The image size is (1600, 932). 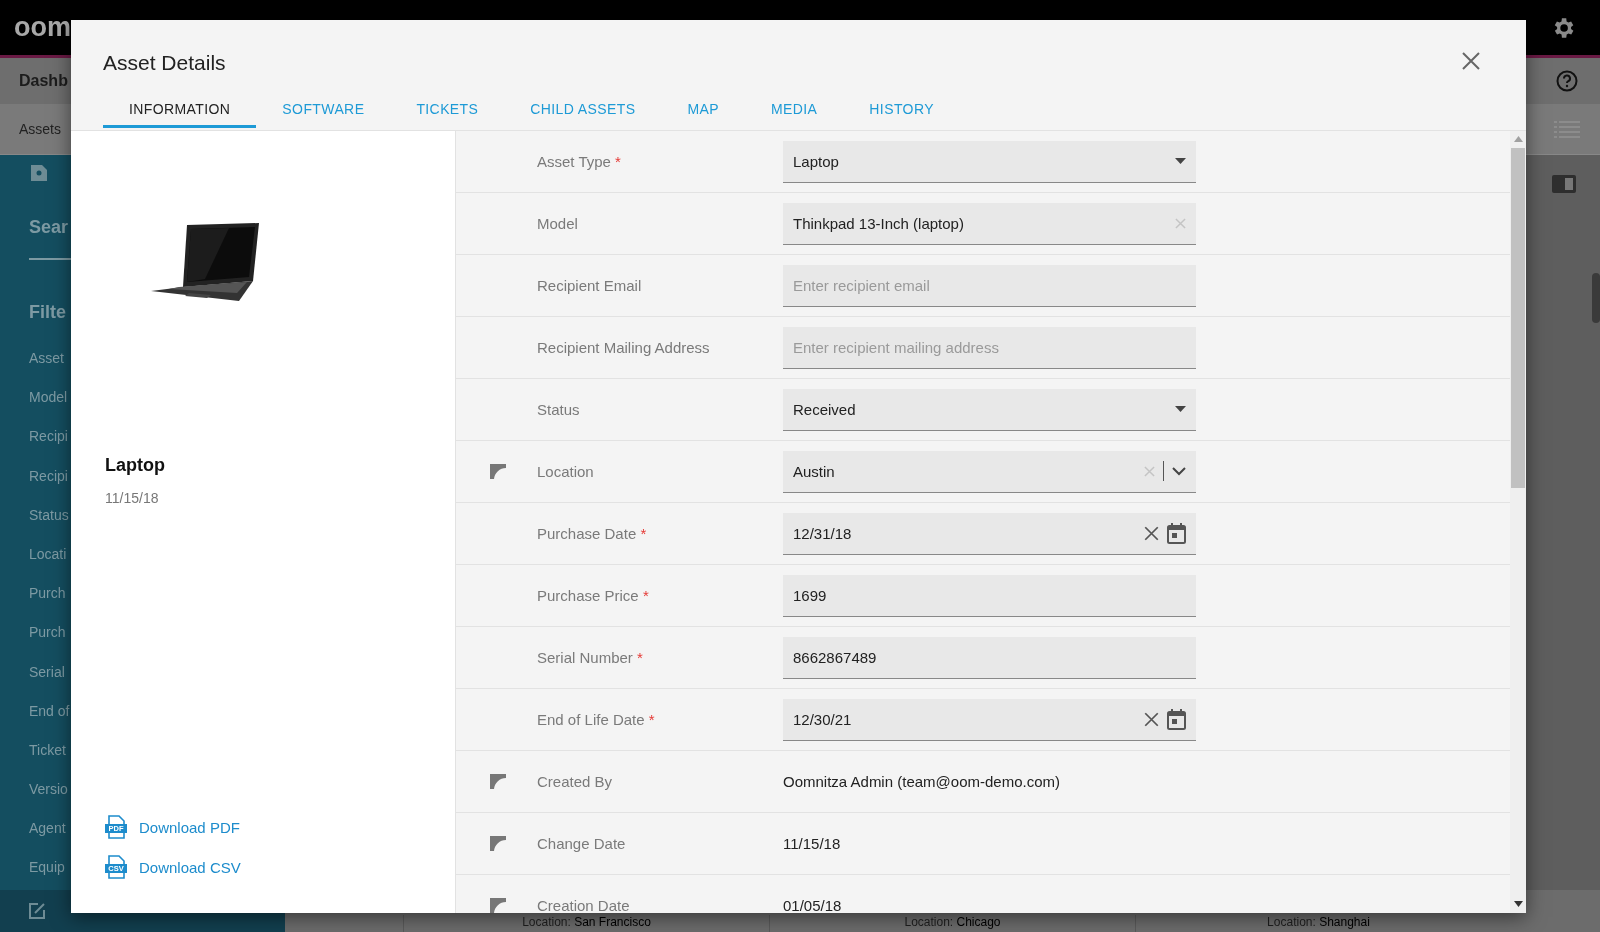 What do you see at coordinates (559, 409) in the screenshot?
I see `field-label: Status` at bounding box center [559, 409].